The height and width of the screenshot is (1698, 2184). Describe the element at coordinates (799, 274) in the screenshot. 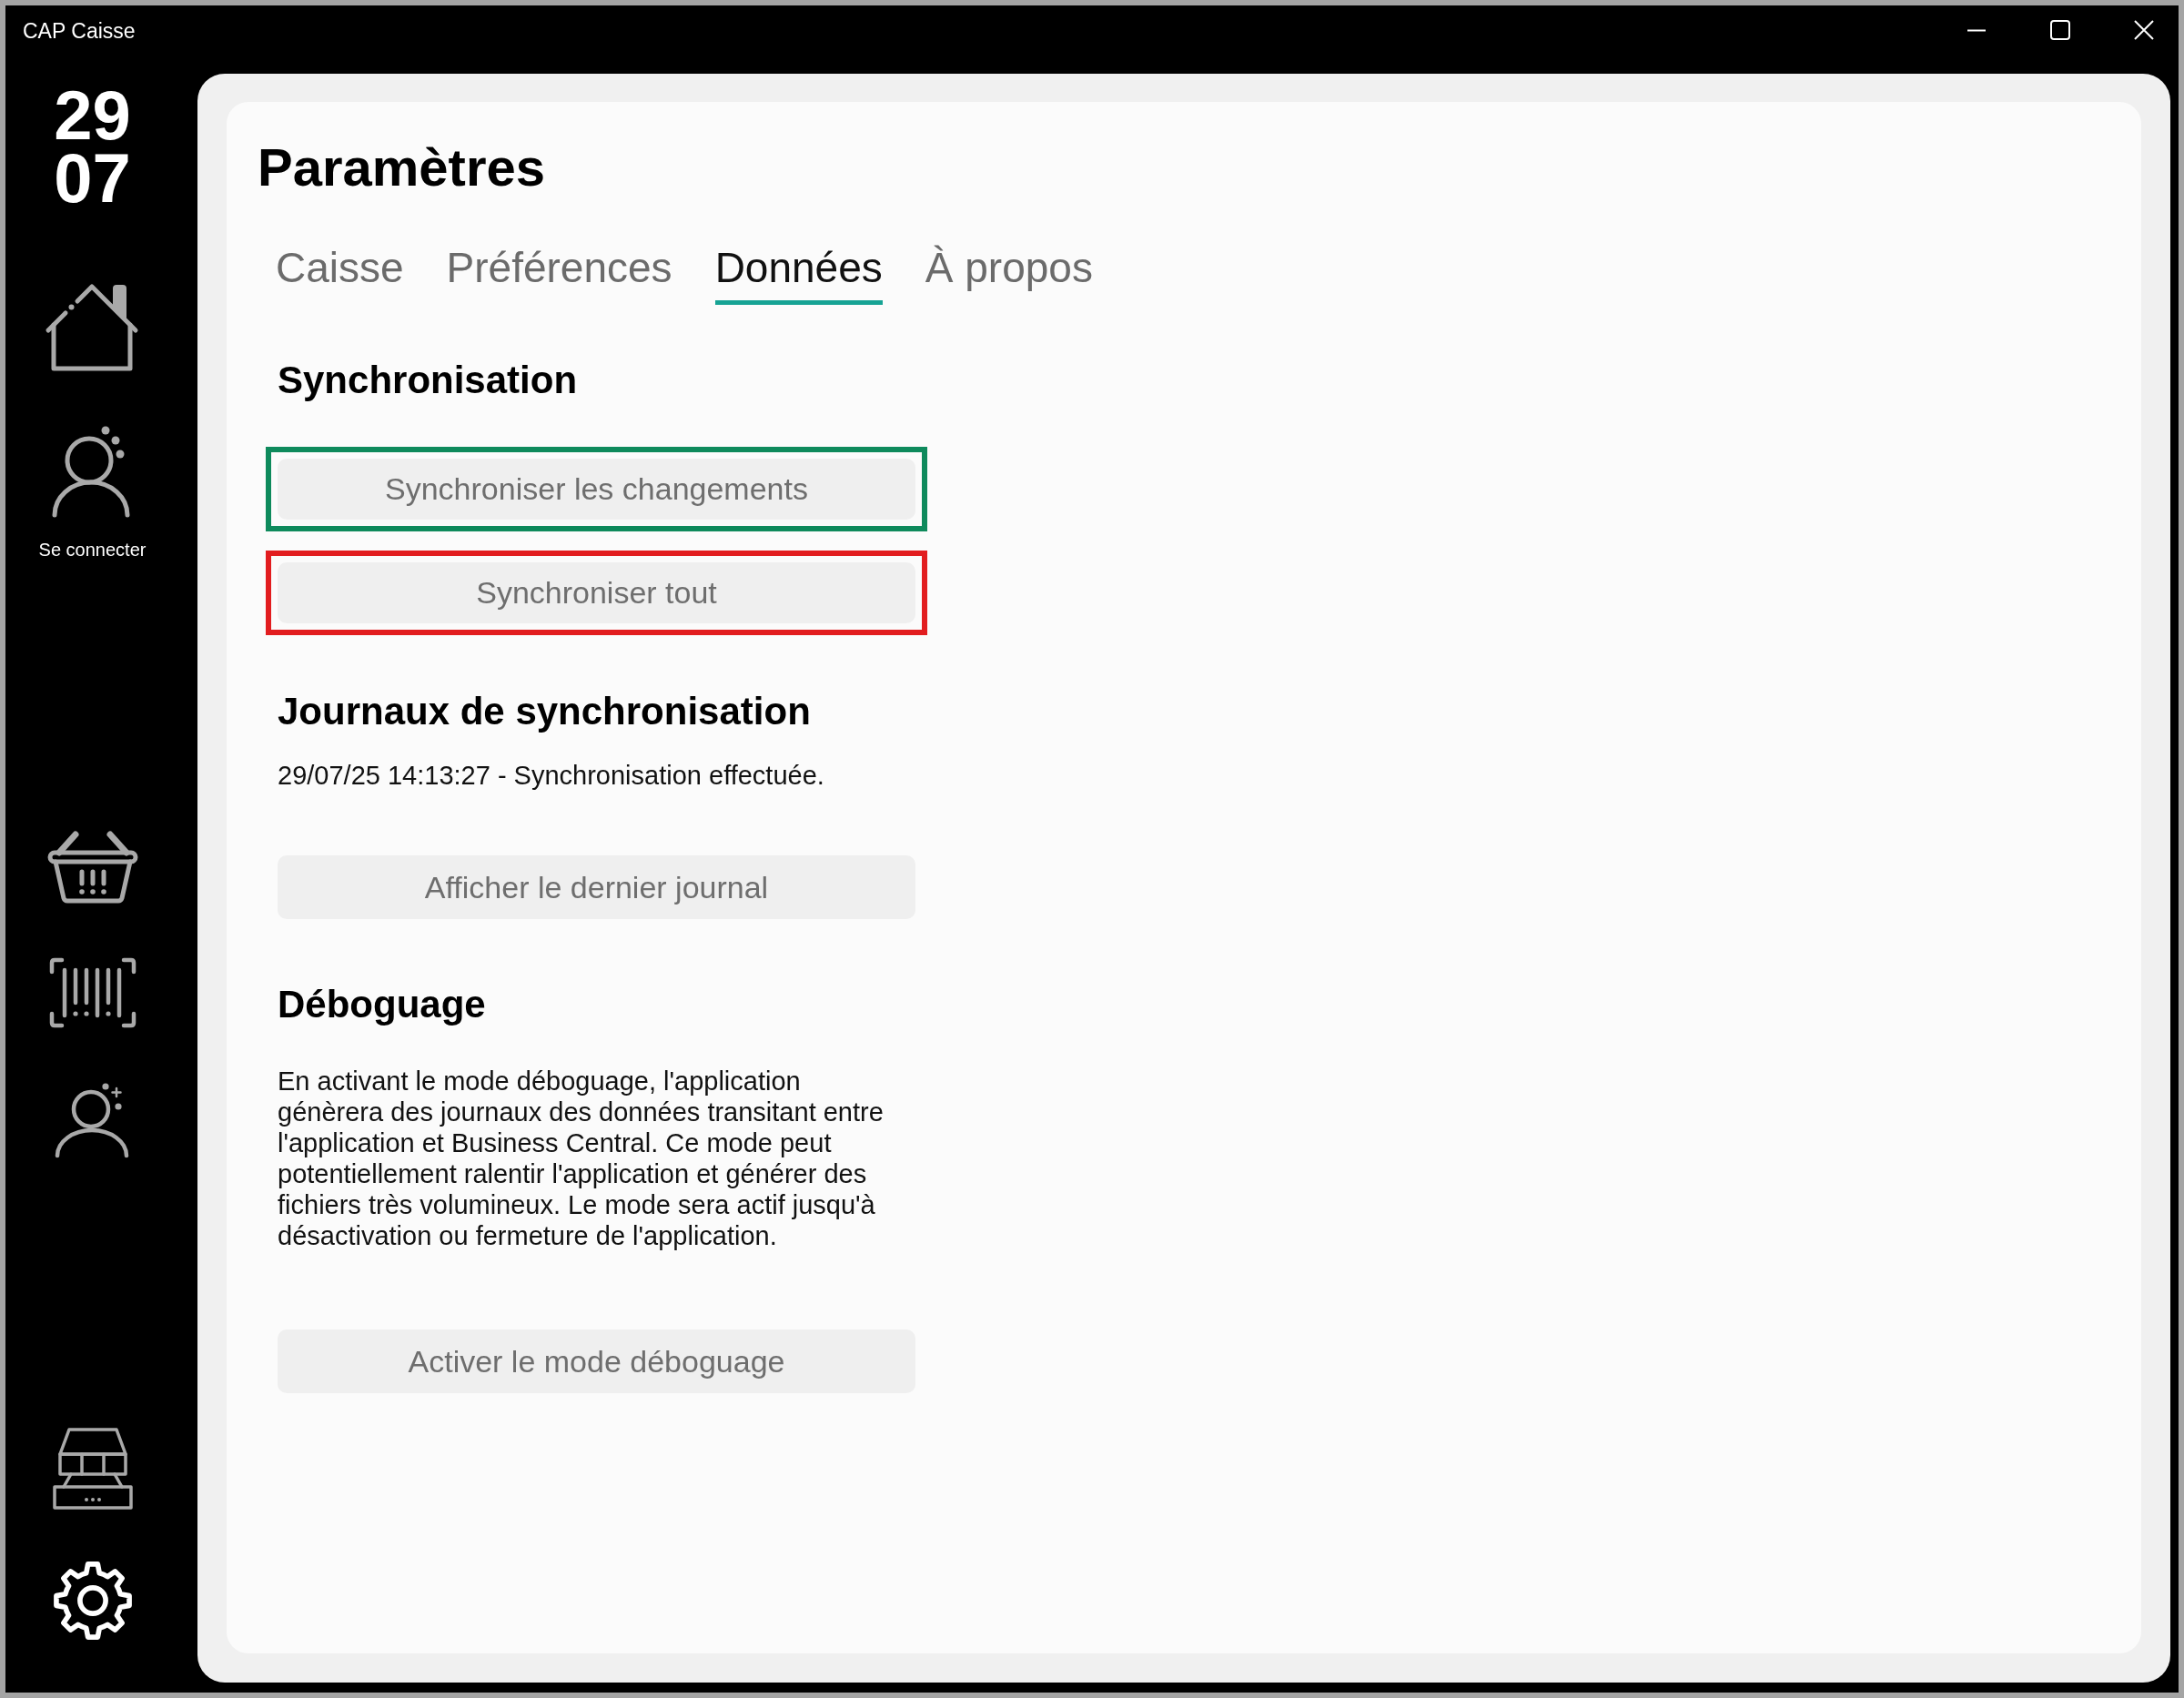

I see `tab: Données` at that location.